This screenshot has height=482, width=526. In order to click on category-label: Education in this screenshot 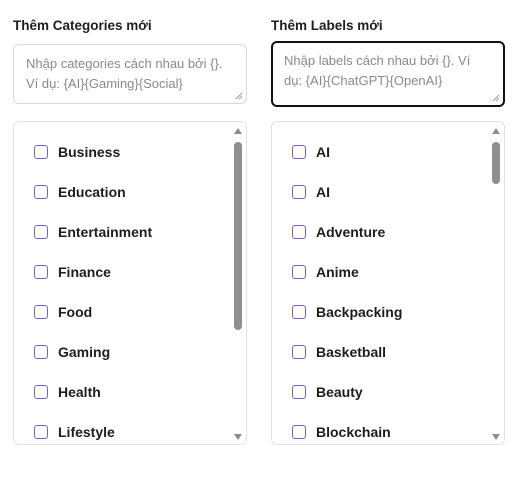, I will do `click(92, 192)`.